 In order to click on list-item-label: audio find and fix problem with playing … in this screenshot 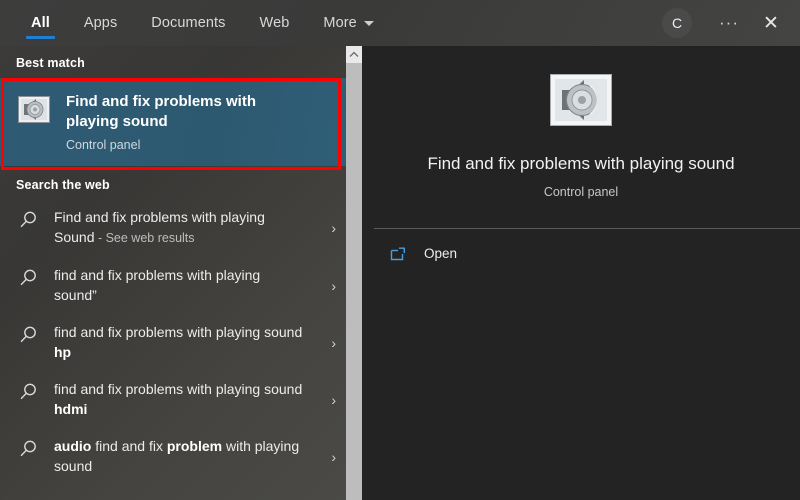, I will do `click(179, 456)`.